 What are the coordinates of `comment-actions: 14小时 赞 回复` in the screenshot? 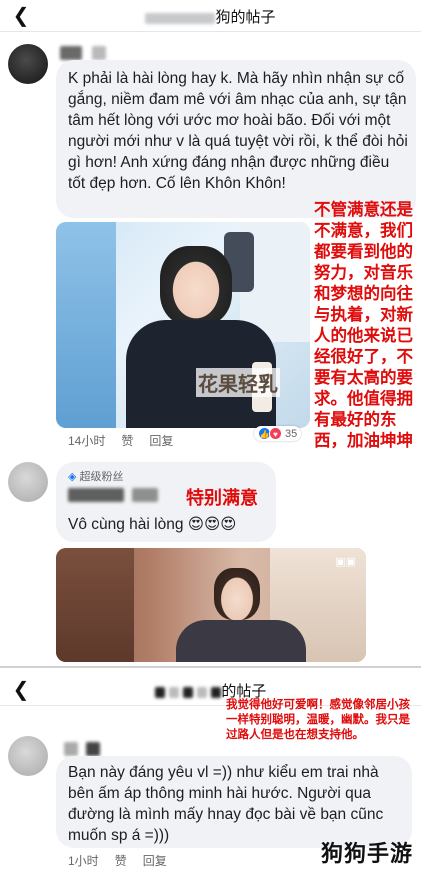 It's located at (120, 440).